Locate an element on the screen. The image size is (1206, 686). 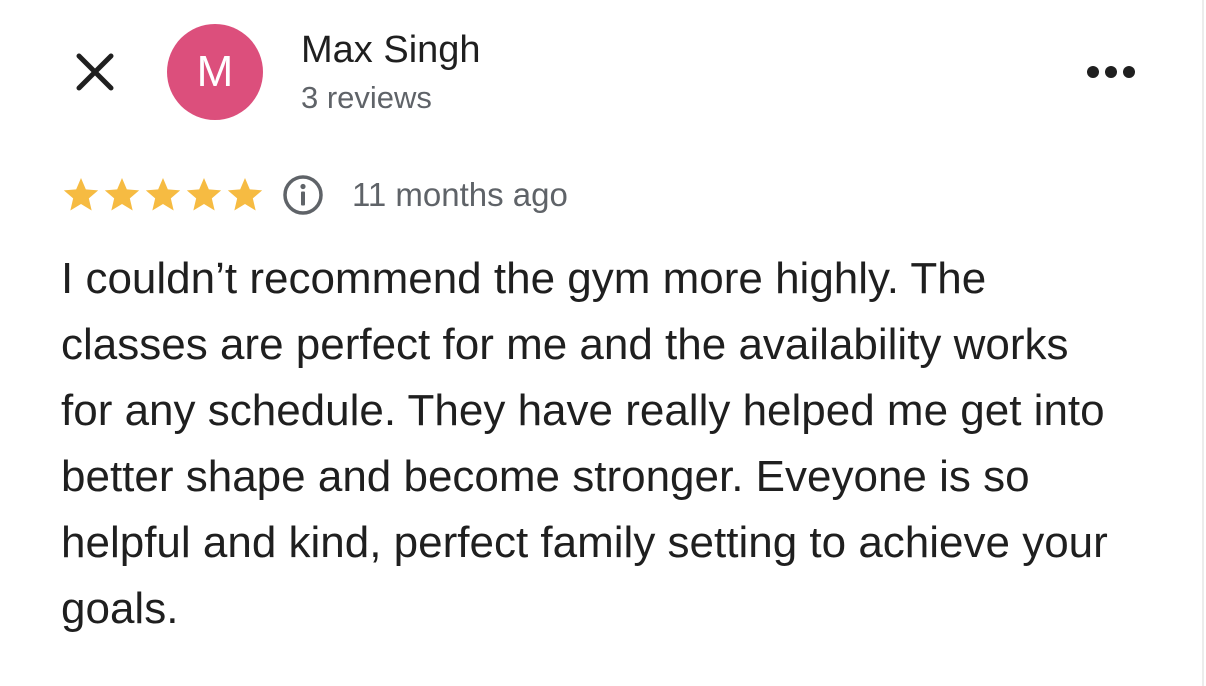
info-button is located at coordinates (303, 195).